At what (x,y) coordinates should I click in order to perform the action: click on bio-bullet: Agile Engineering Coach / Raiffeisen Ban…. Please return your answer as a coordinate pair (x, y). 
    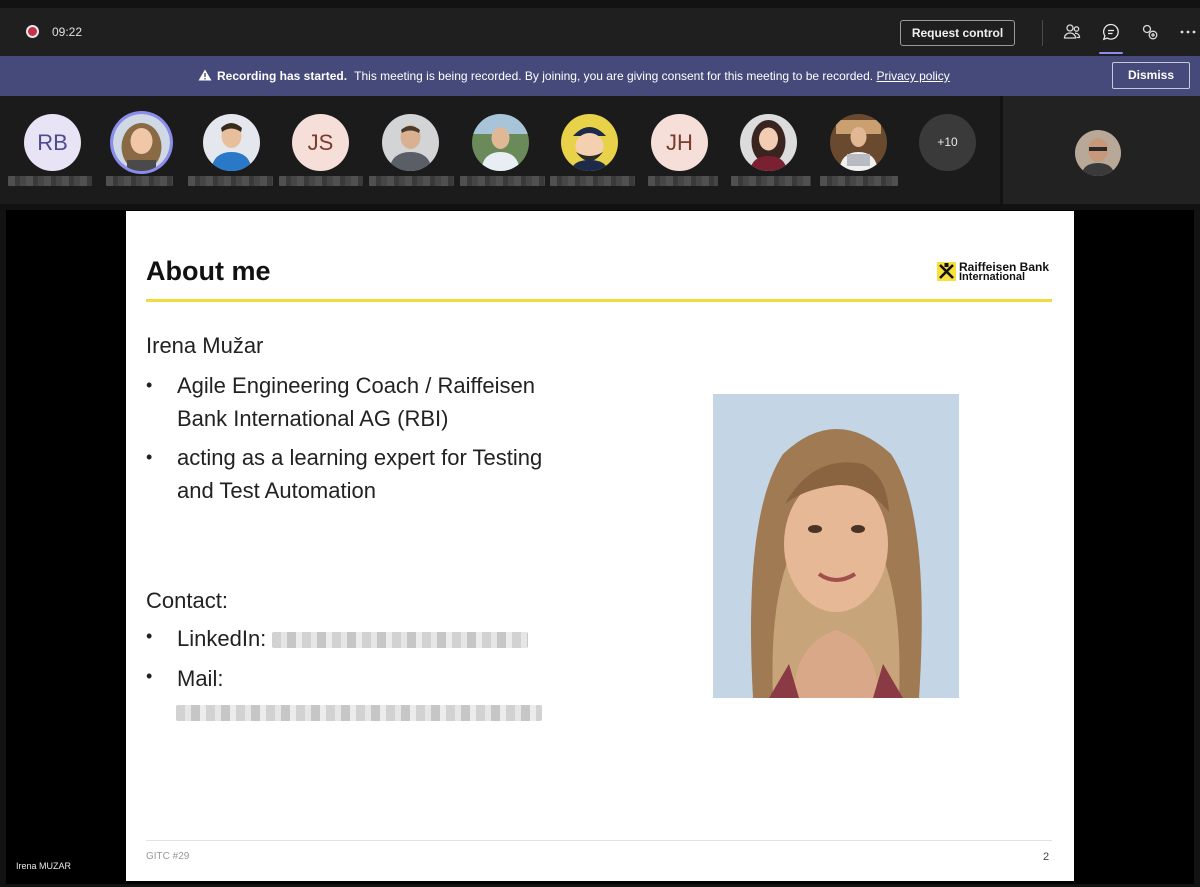
    Looking at the image, I should click on (356, 402).